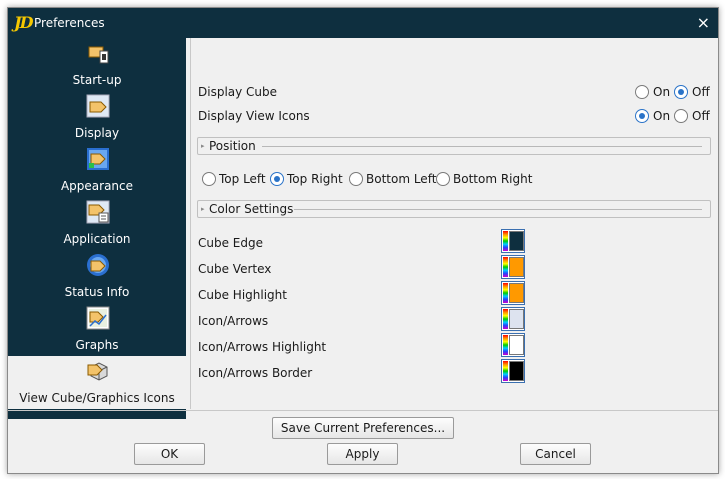 The height and width of the screenshot is (479, 725). I want to click on color-row-label: Icon/Arrows Highlight, so click(262, 347).